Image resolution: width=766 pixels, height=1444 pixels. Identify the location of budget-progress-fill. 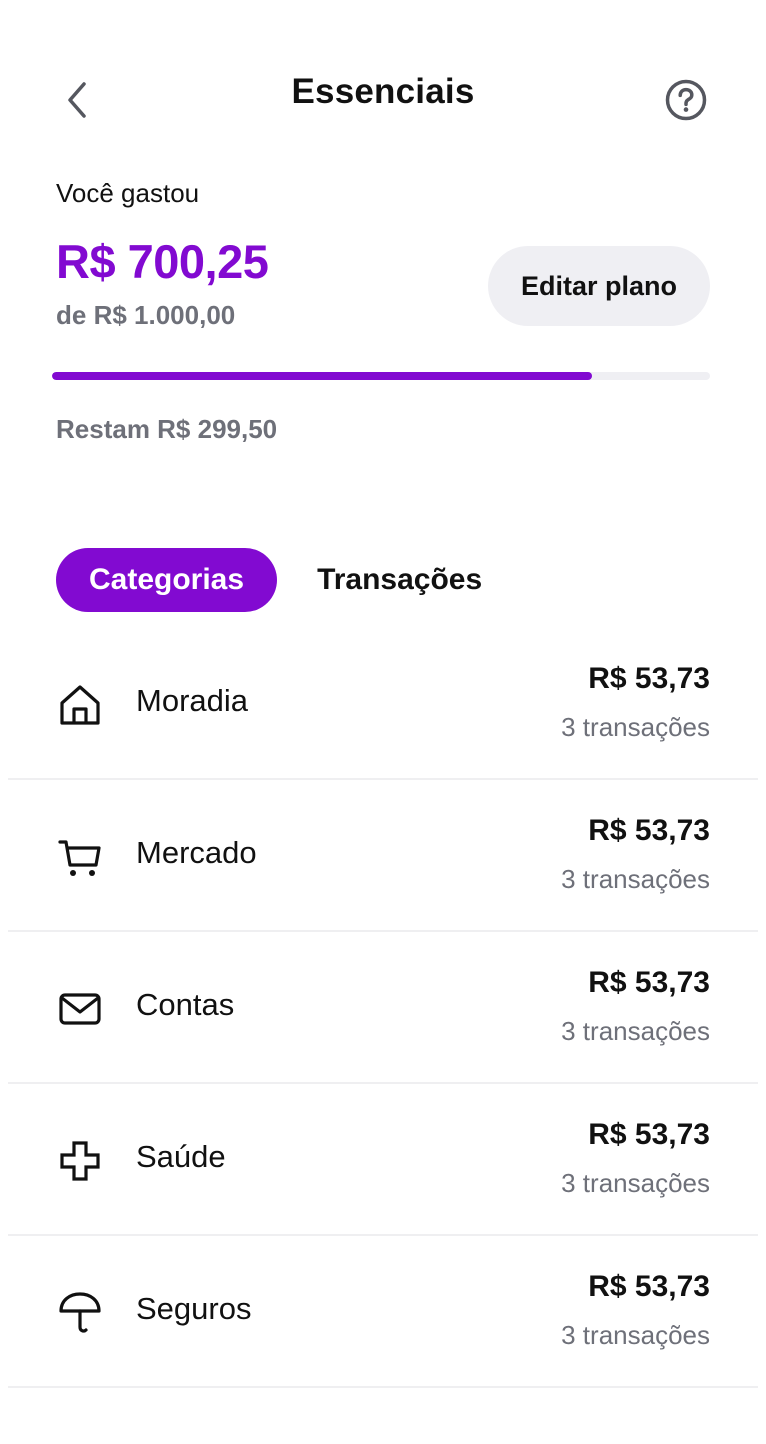
(322, 376).